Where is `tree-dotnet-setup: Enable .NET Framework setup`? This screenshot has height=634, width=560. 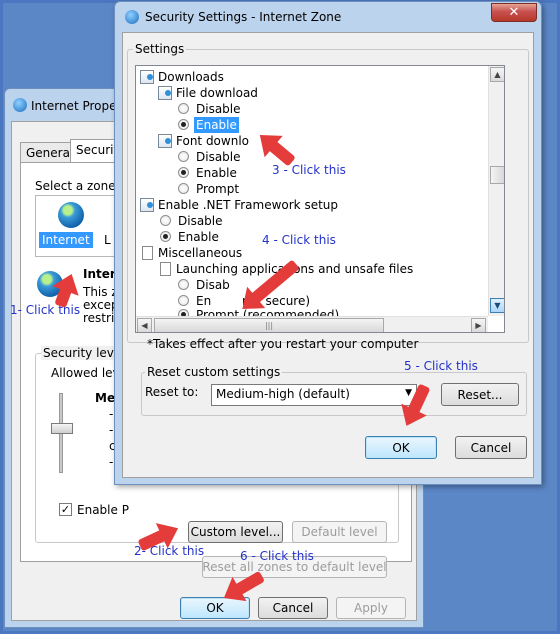 tree-dotnet-setup: Enable .NET Framework setup is located at coordinates (248, 205).